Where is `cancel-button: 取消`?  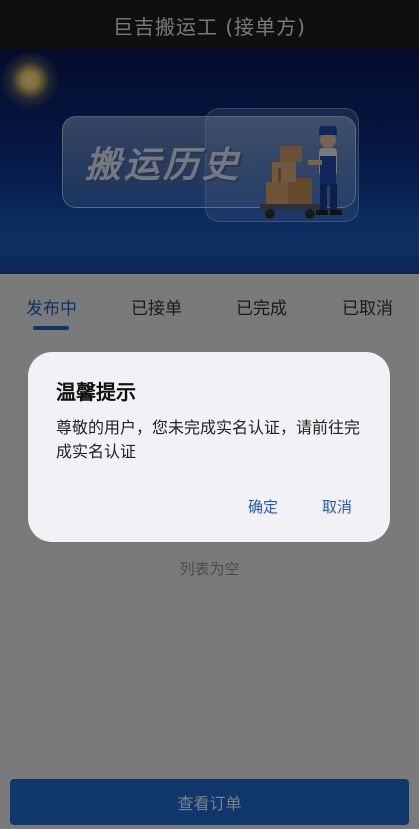 cancel-button: 取消 is located at coordinates (337, 506).